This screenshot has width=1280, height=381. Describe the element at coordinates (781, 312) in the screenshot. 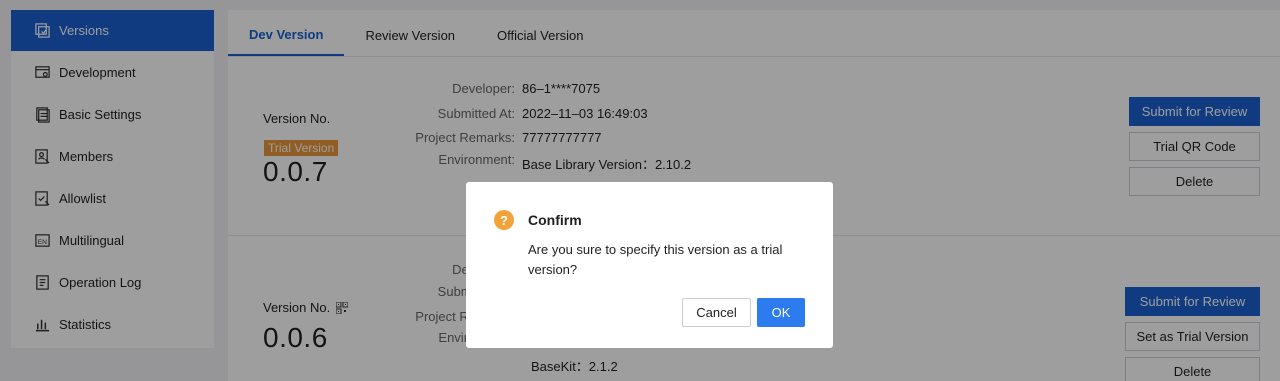

I see `ok-button: OK` at that location.